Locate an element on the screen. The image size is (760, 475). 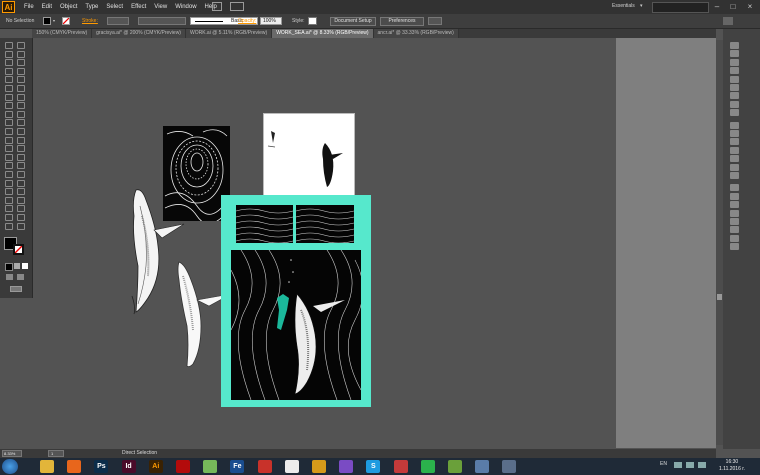
menu-select: Select is located at coordinates (114, 7).